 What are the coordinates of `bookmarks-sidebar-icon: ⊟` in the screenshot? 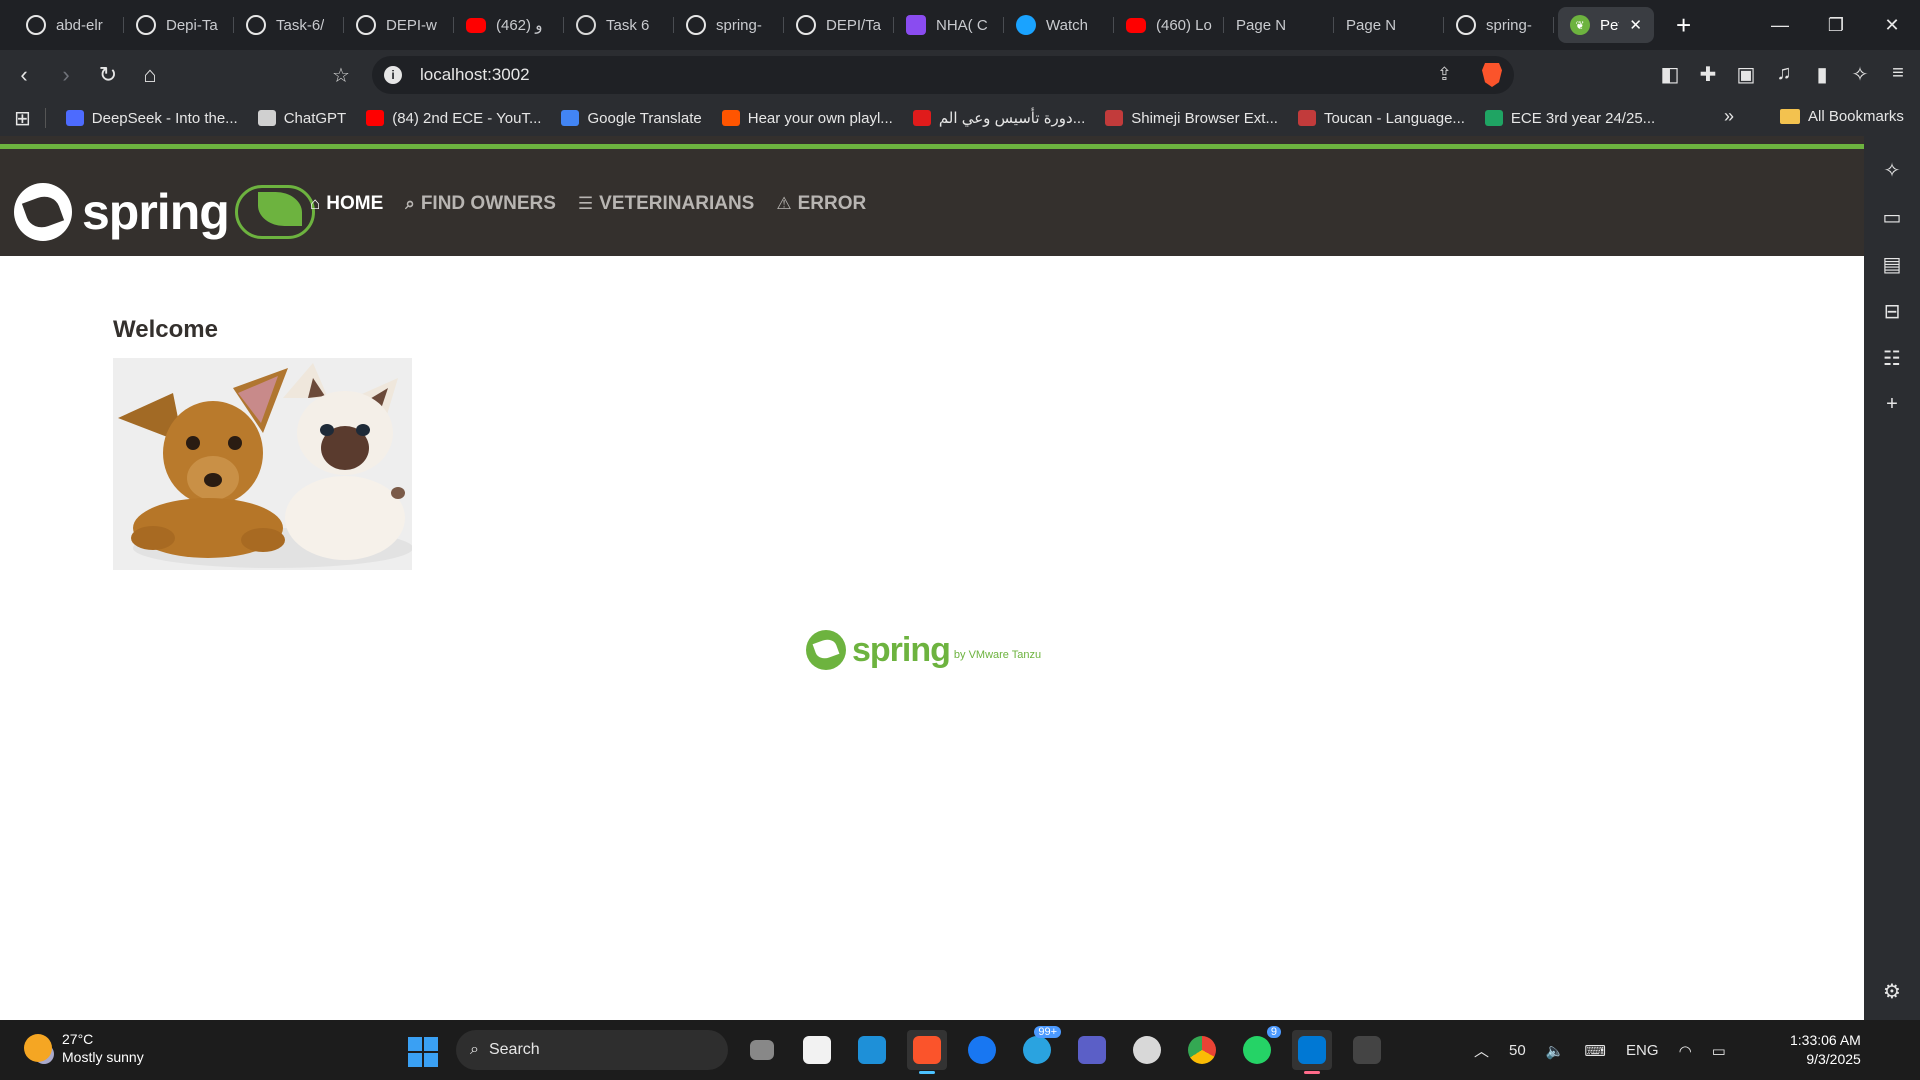 It's located at (1892, 311).